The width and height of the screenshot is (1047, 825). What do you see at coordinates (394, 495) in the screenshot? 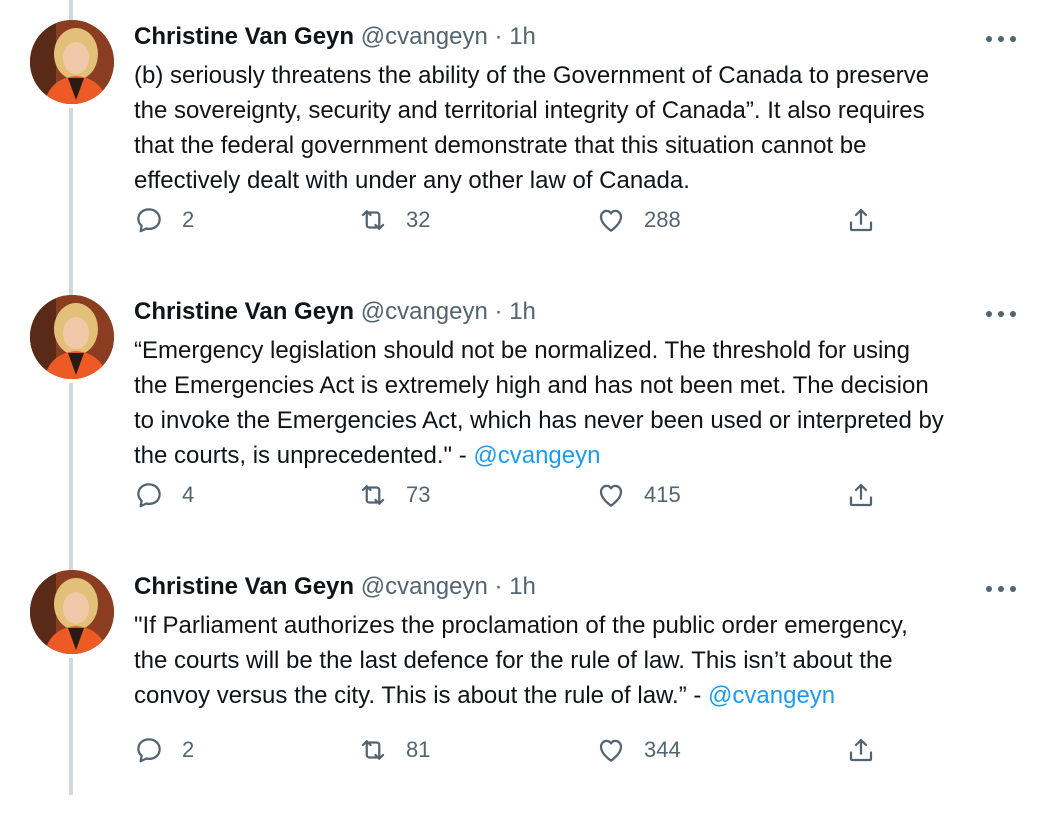
I see `retweet-button: 73` at bounding box center [394, 495].